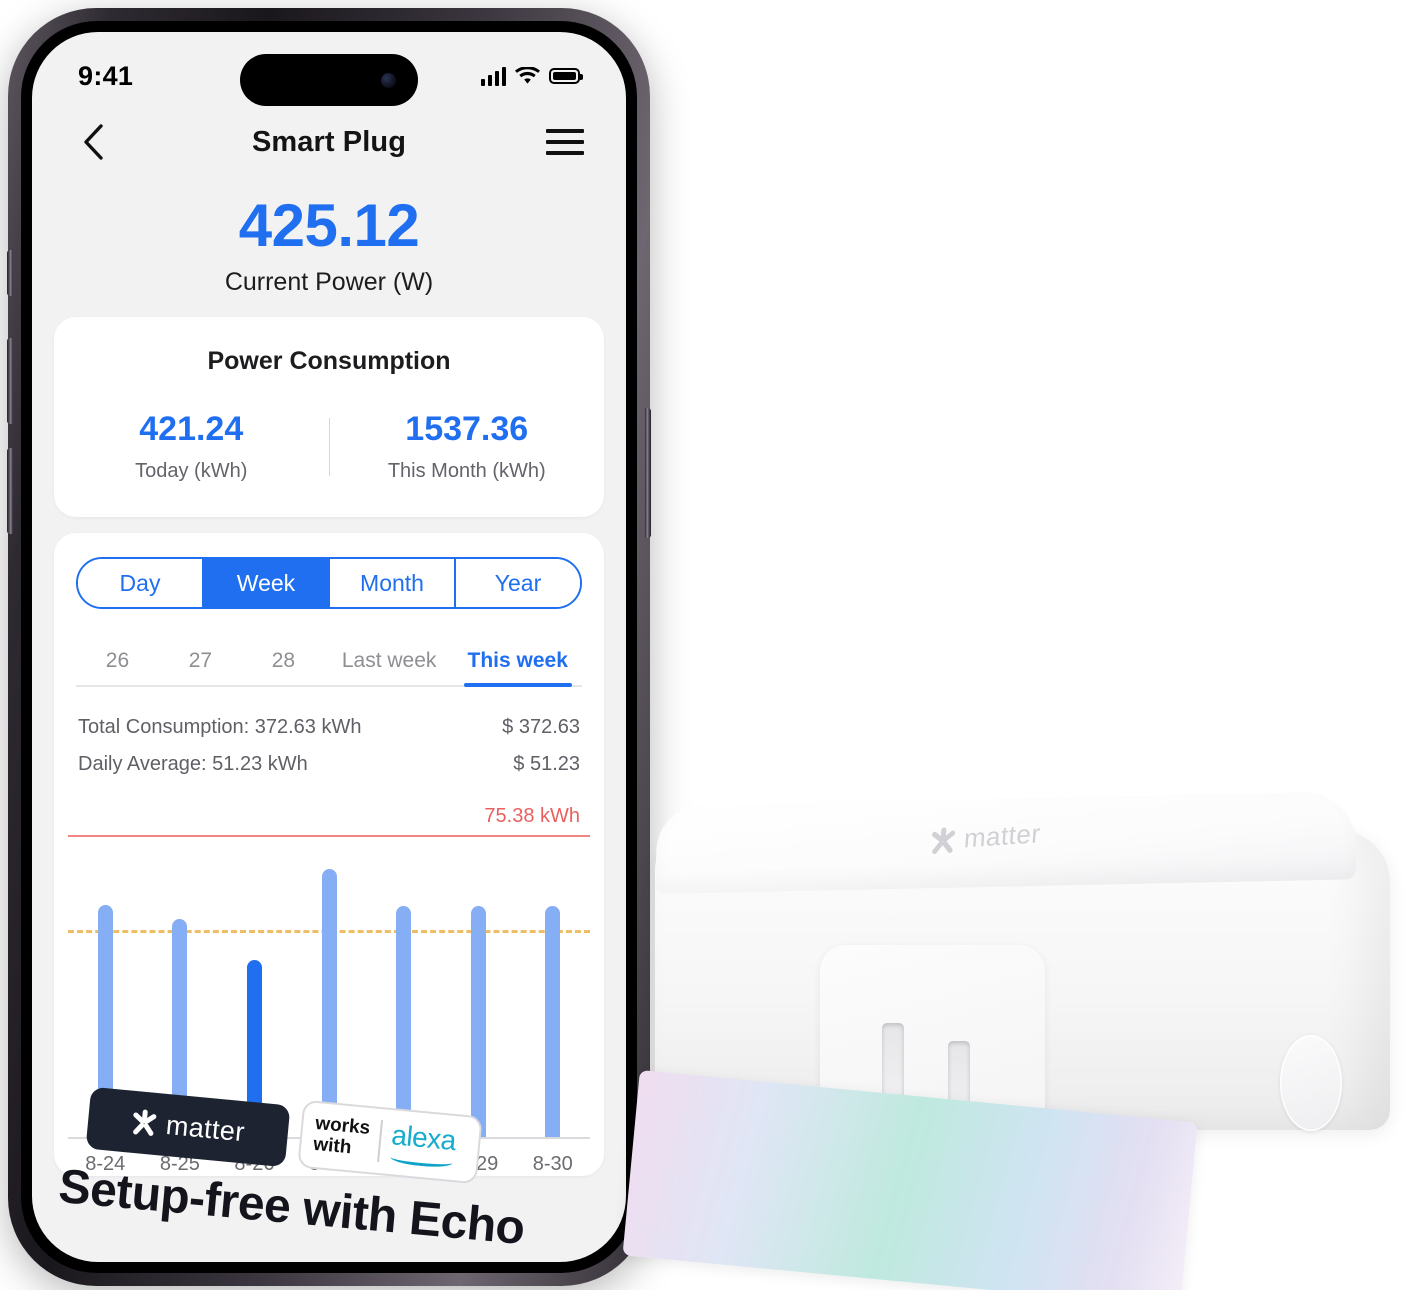  I want to click on page-title: Smart Plug, so click(329, 141).